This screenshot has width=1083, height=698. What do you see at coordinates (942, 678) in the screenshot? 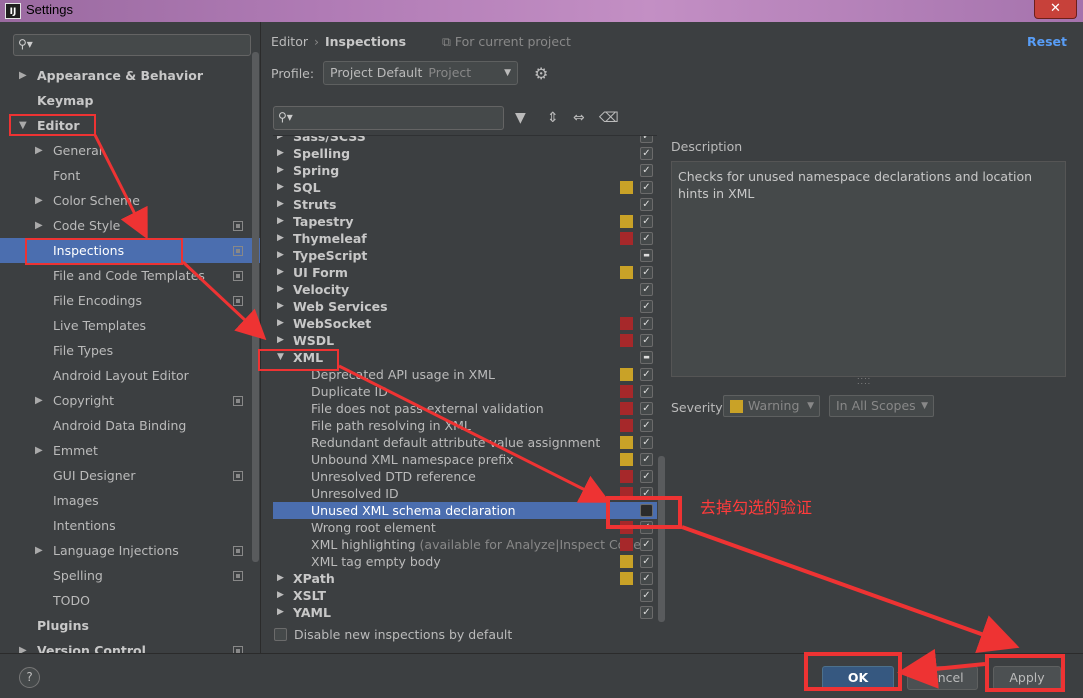
I see `cancel-button: Cancel` at bounding box center [942, 678].